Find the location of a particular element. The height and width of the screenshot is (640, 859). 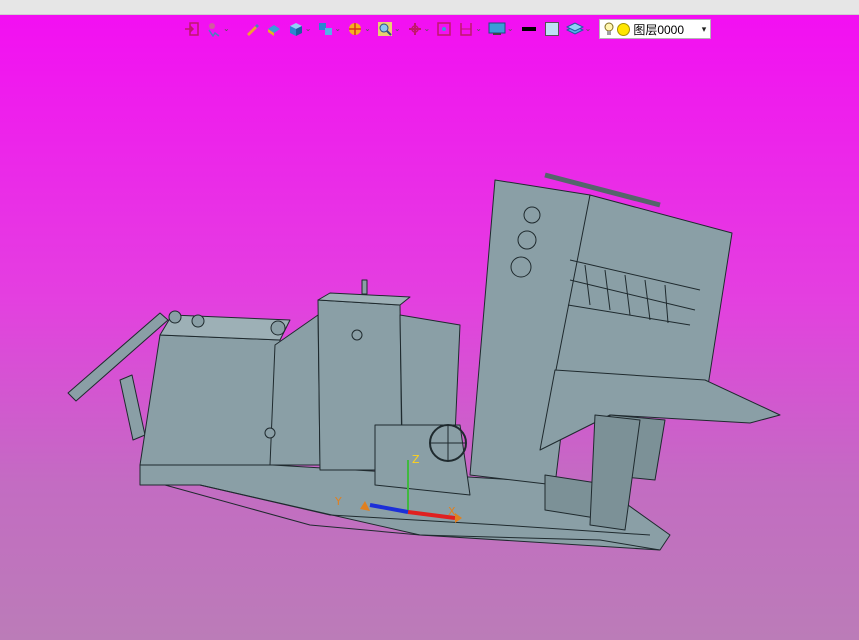

rotate-button: ⌄ is located at coordinates (419, 29).